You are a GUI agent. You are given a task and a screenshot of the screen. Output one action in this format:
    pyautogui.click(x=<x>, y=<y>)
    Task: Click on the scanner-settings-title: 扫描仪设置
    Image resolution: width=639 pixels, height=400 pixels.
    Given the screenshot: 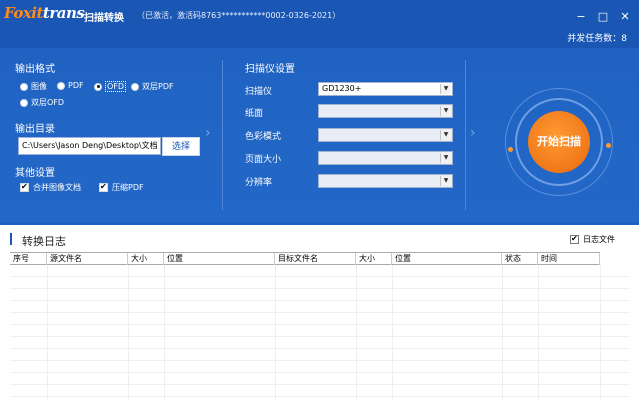 What is the action you would take?
    pyautogui.click(x=270, y=69)
    